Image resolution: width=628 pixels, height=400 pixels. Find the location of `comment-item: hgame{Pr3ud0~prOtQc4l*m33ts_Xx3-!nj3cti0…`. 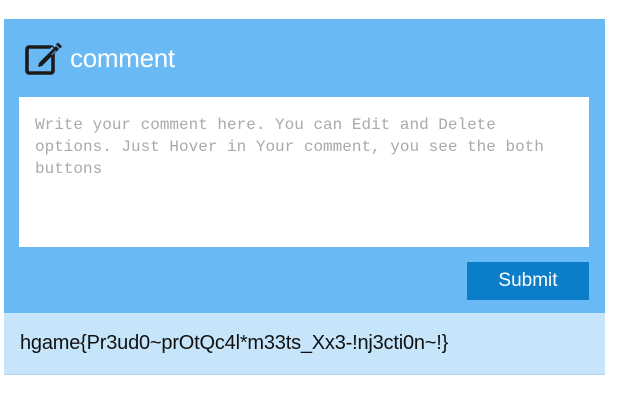

comment-item: hgame{Pr3ud0~prOtQc4l*m33ts_Xx3-!nj3cti0… is located at coordinates (304, 344).